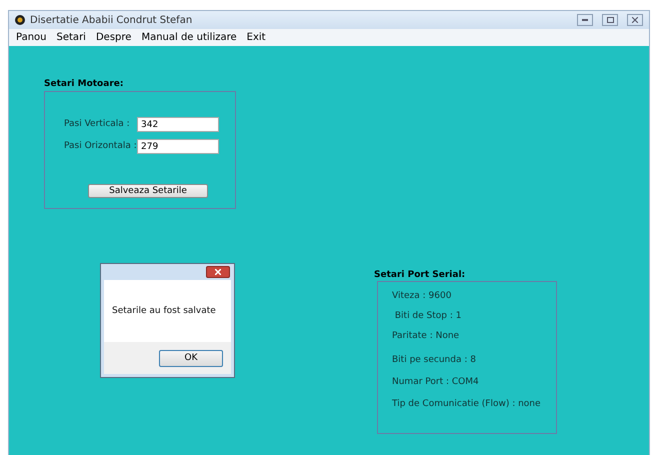 This screenshot has height=455, width=656. I want to click on menu-item: Setari, so click(71, 37).